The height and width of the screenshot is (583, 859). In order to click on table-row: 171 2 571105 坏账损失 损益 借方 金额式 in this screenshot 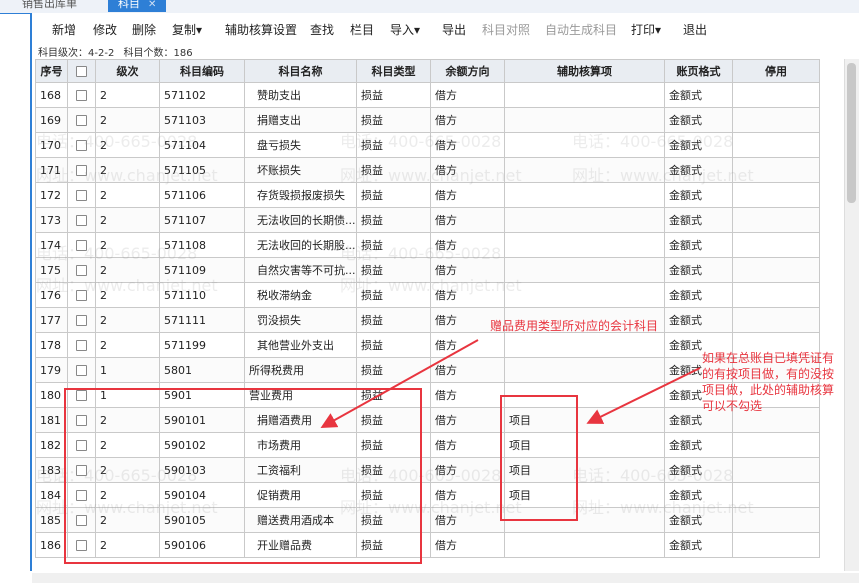, I will do `click(427, 170)`.